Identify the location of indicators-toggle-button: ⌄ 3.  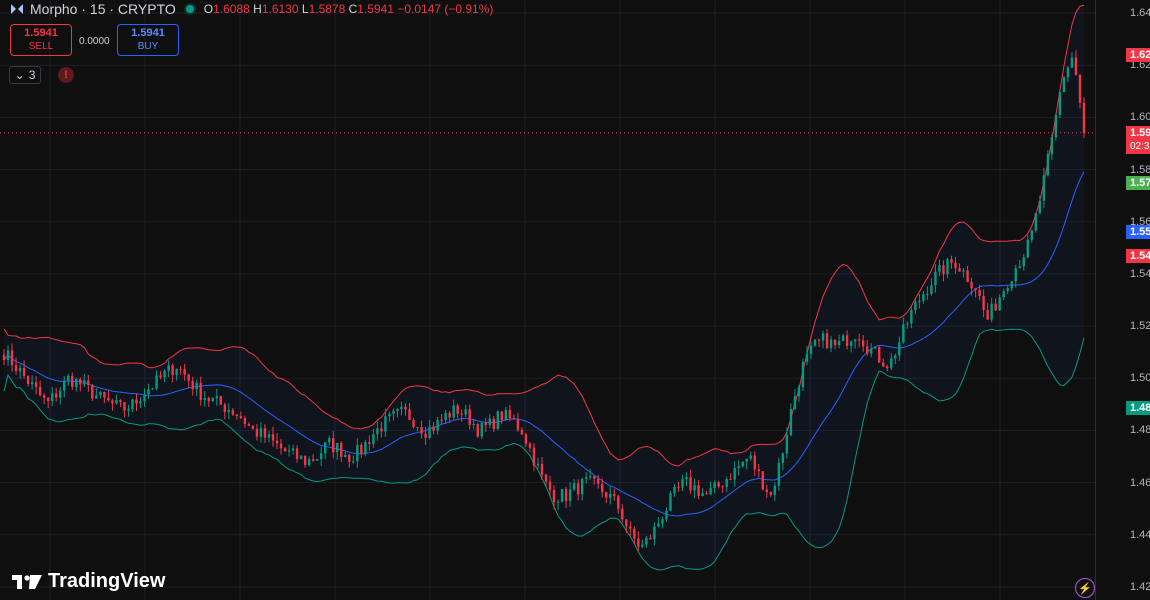
(25, 75).